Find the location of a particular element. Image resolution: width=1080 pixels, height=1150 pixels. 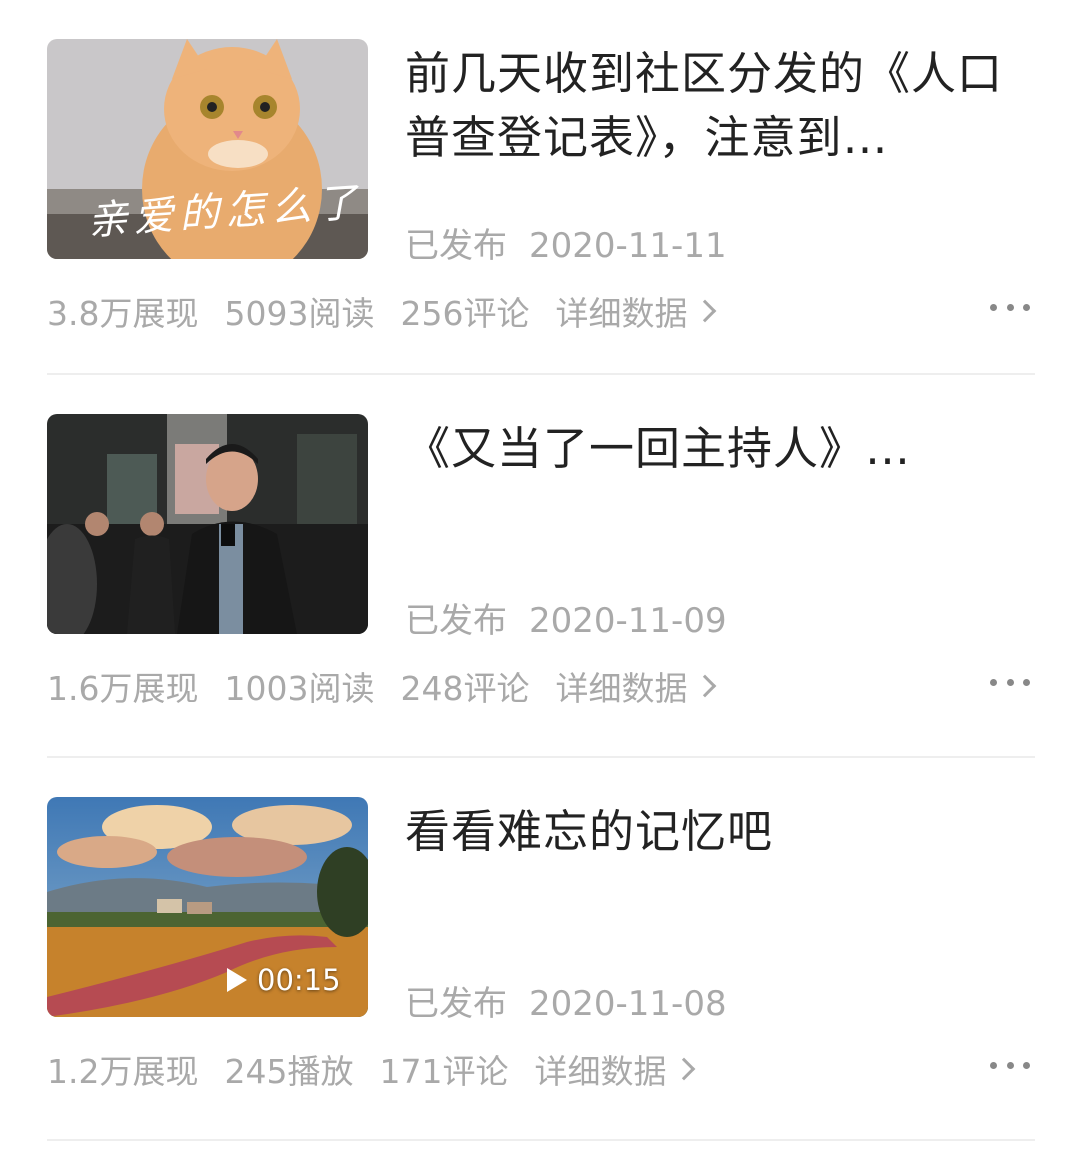

plays-count: 245播放 is located at coordinates (289, 1071).